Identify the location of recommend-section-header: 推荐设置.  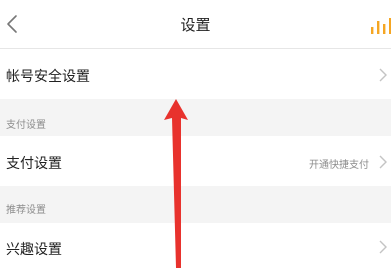
(195, 205).